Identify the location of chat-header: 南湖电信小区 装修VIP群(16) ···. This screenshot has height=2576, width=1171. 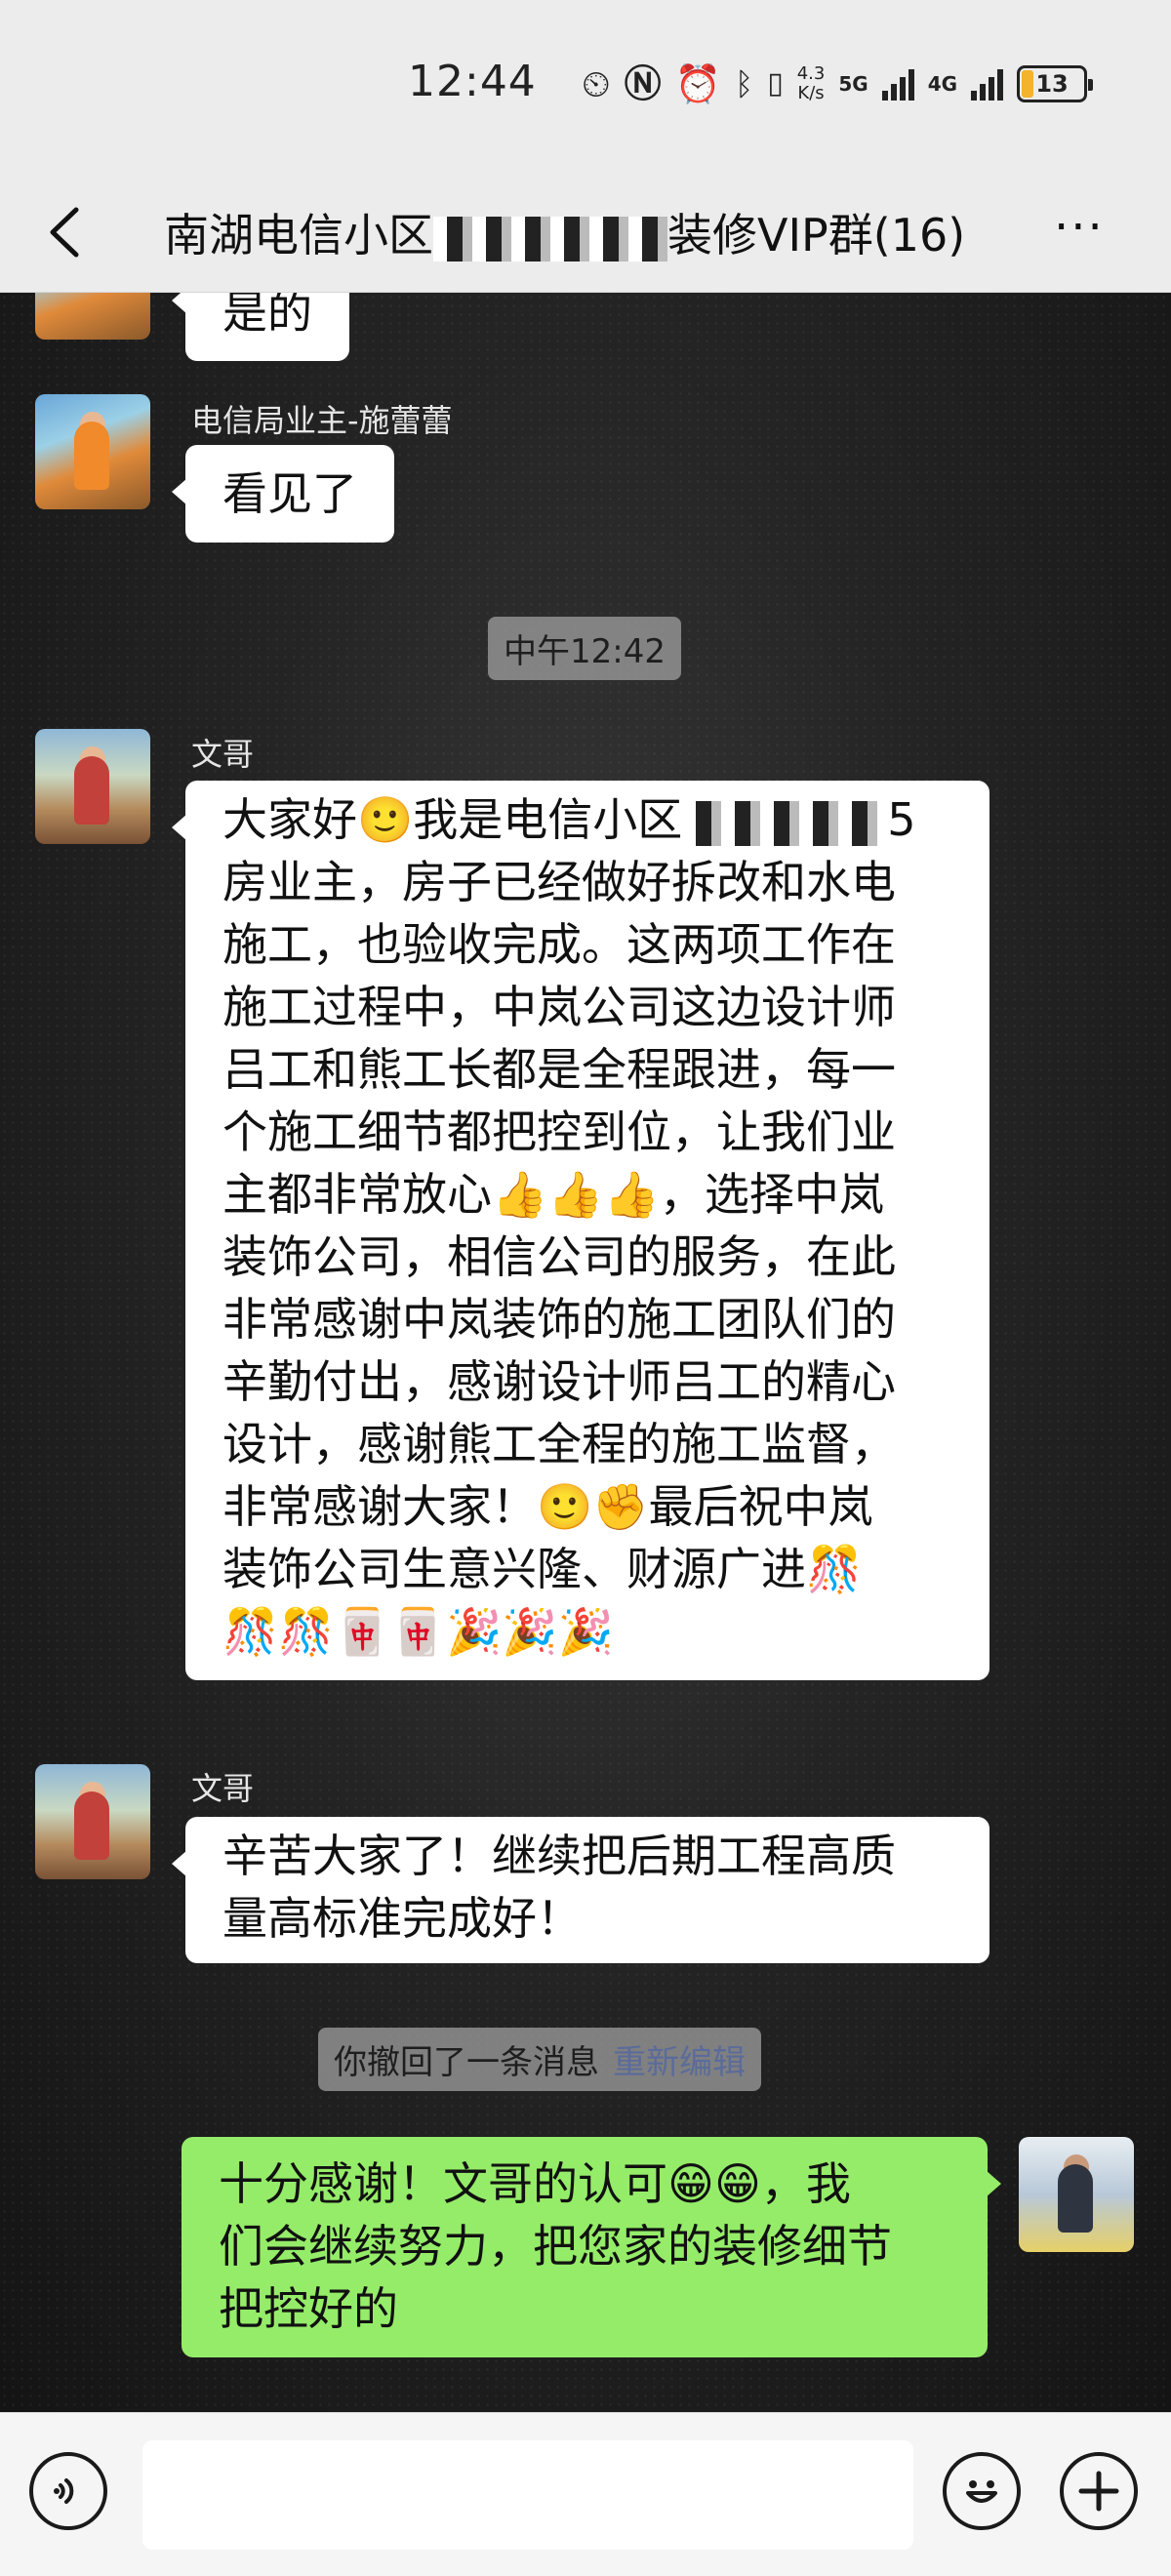
(585, 232).